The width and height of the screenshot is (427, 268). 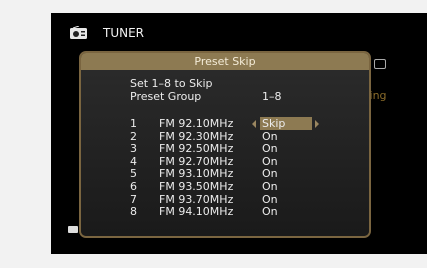 I want to click on source-title: TUNER, so click(x=124, y=33).